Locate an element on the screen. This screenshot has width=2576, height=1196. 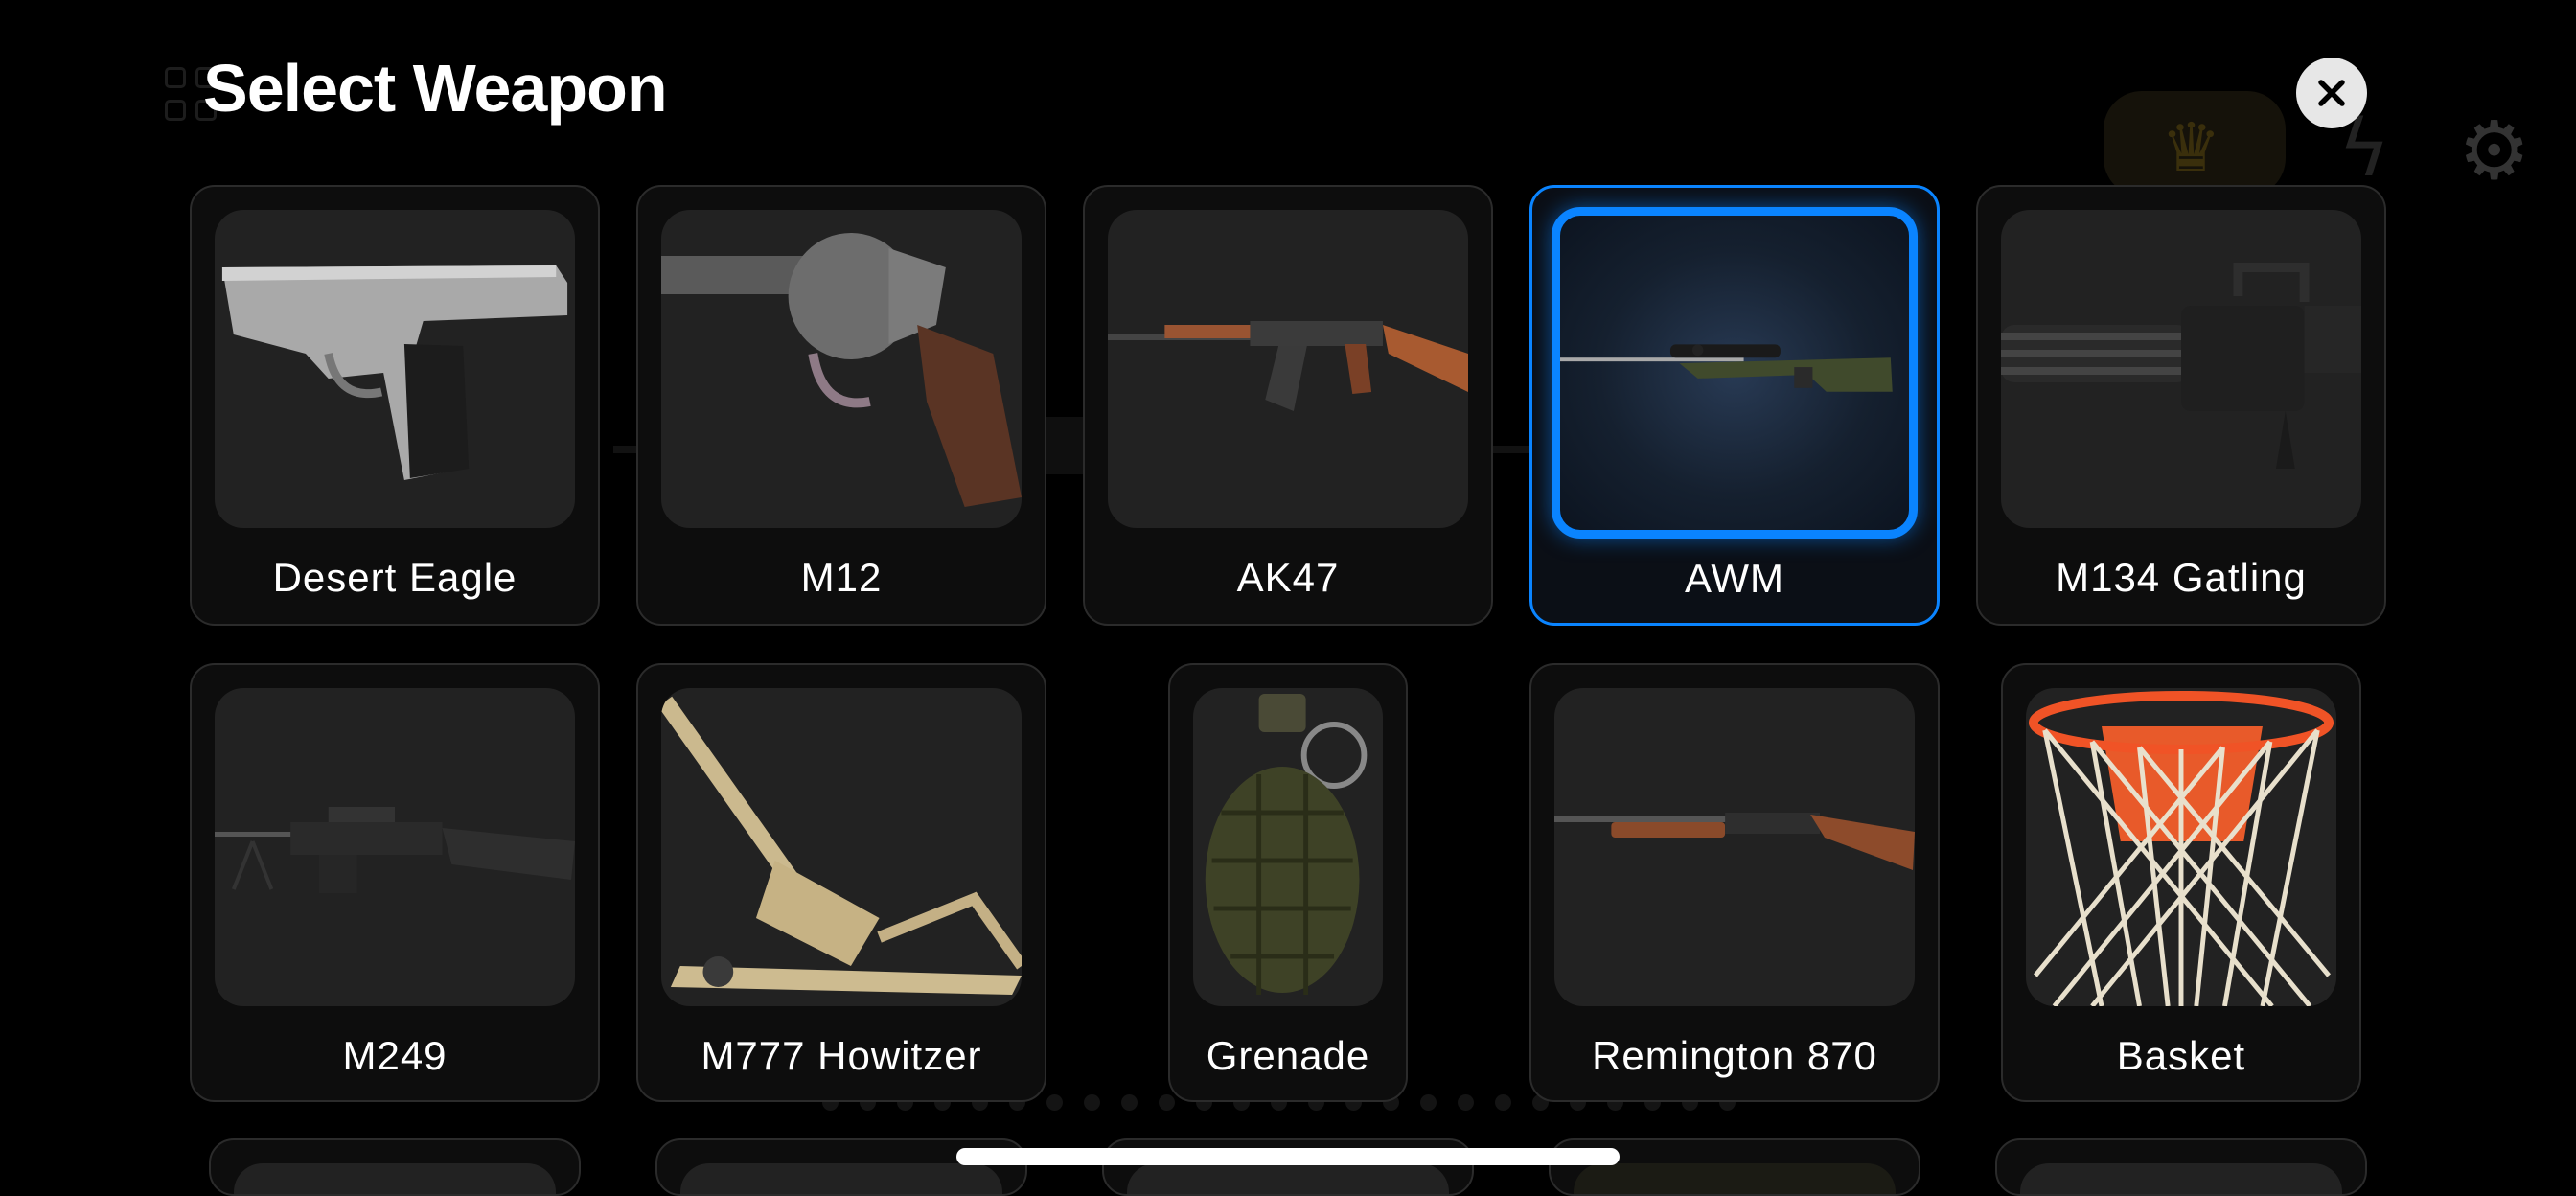
home-indicator is located at coordinates (1288, 1156).